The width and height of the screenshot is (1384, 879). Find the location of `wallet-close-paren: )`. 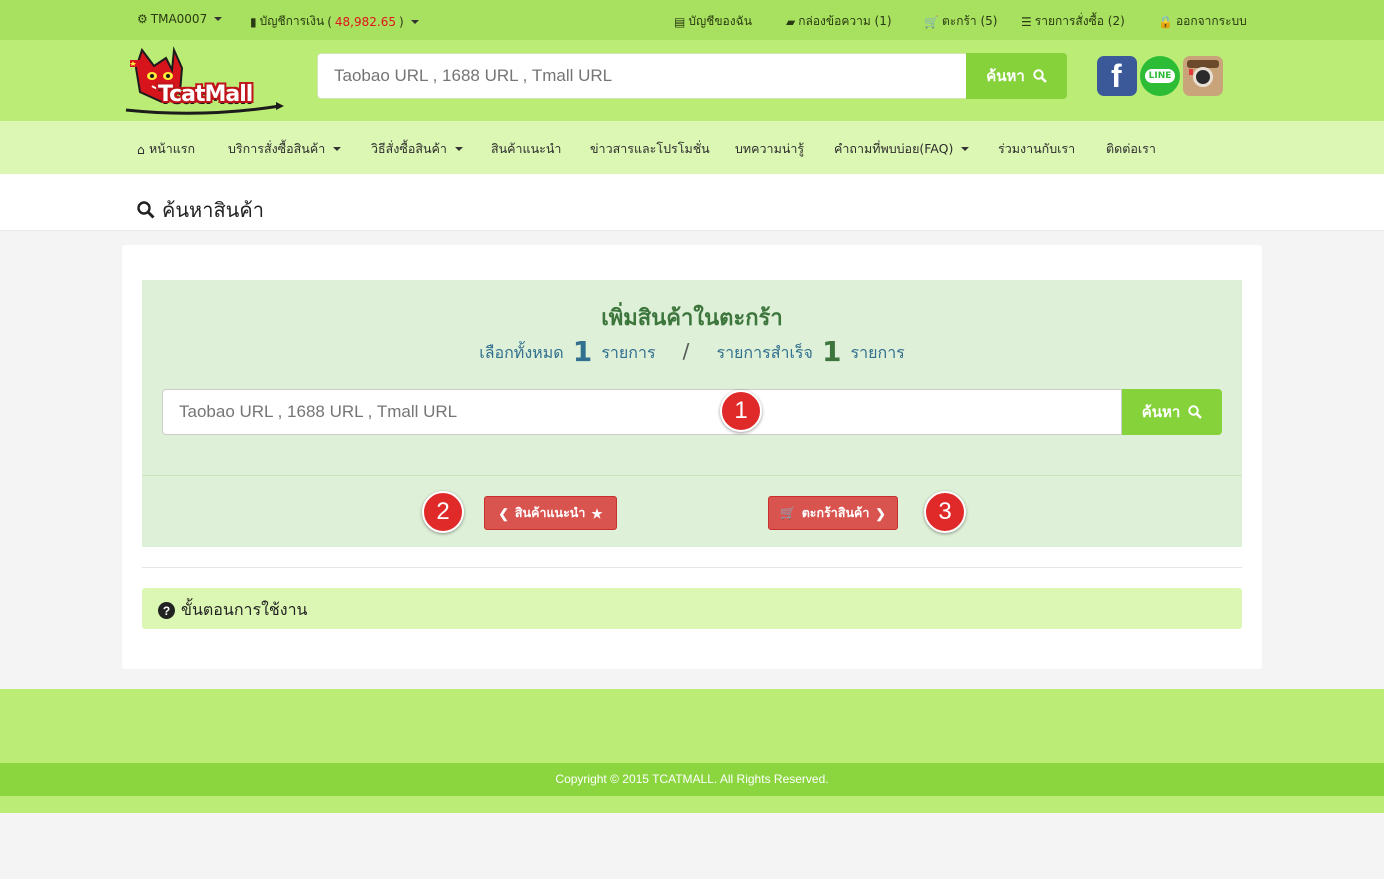

wallet-close-paren: ) is located at coordinates (401, 21).